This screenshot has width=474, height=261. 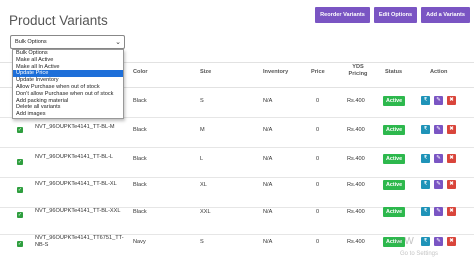 I want to click on header-yds-pricing: YDS Pricing, so click(x=358, y=70).